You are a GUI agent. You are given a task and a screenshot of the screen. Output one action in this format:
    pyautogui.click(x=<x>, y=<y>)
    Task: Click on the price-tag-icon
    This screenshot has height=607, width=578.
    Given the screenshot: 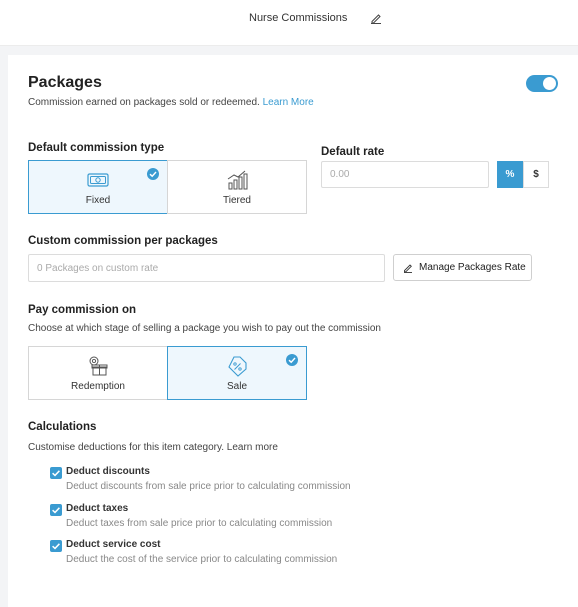 What is the action you would take?
    pyautogui.click(x=237, y=366)
    